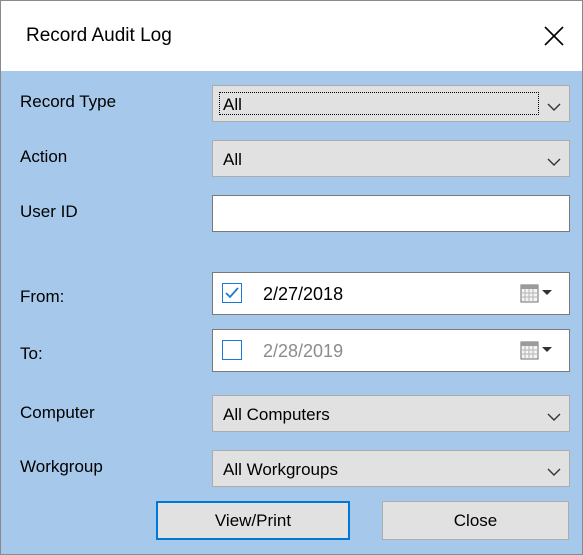  Describe the element at coordinates (554, 36) in the screenshot. I see `close-icon` at that location.